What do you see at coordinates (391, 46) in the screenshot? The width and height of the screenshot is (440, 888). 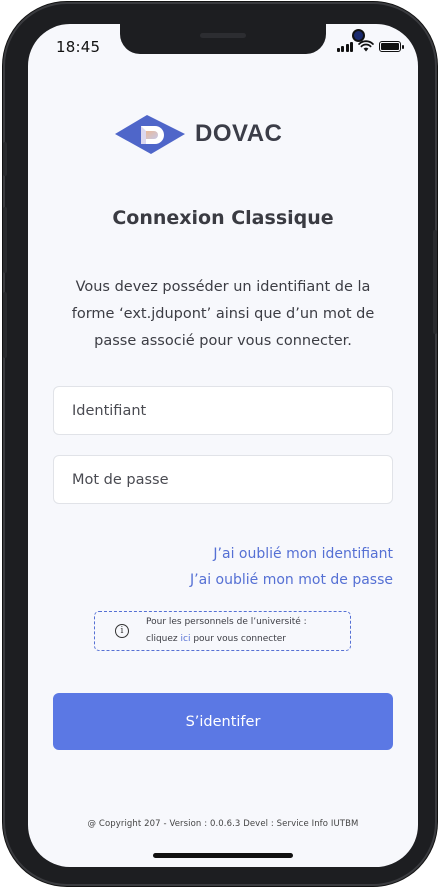 I see `battery-icon` at bounding box center [391, 46].